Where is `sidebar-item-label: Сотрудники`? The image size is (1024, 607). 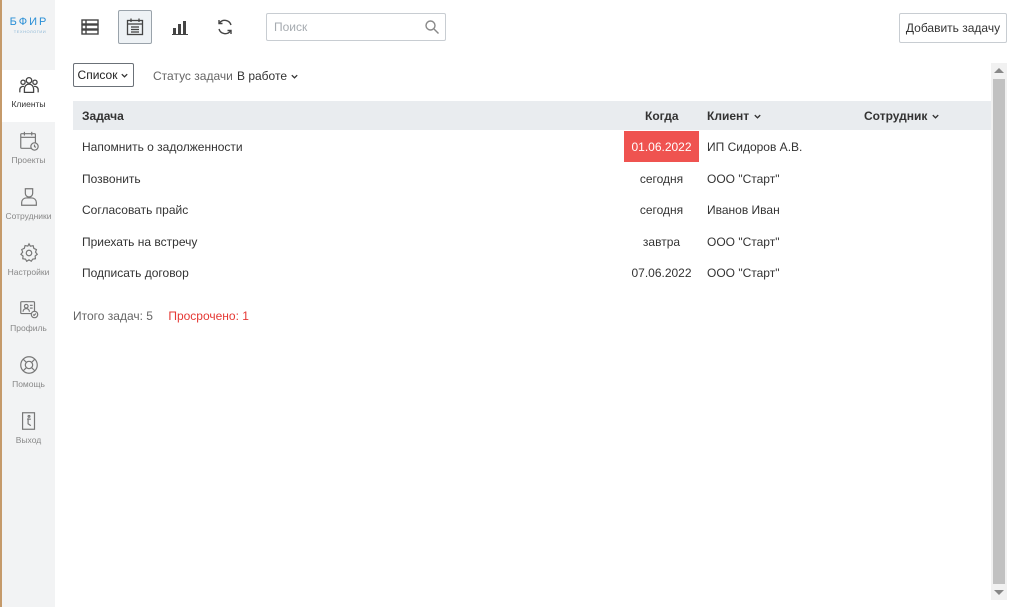
sidebar-item-label: Сотрудники is located at coordinates (28, 216).